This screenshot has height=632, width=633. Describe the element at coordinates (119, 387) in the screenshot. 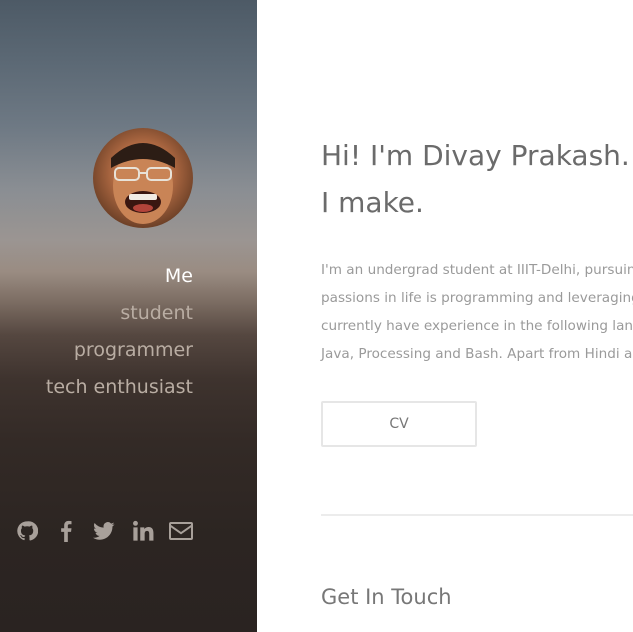

I see `role-tech-enthusiast: tech enthusiast` at that location.